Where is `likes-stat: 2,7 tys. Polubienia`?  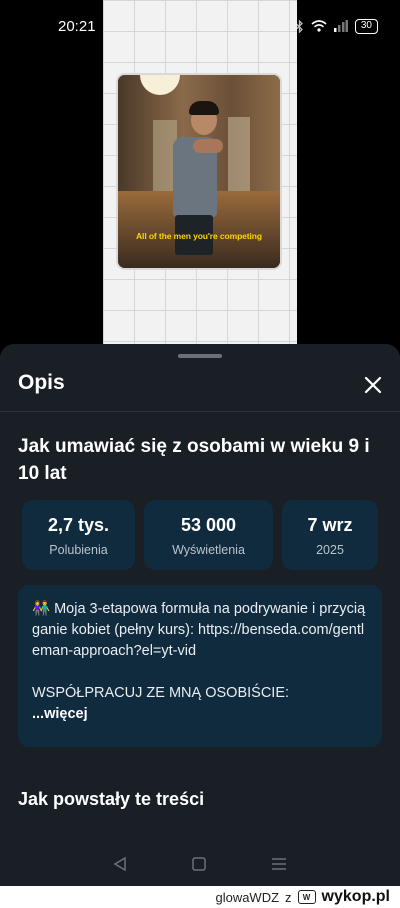 likes-stat: 2,7 tys. Polubienia is located at coordinates (78, 535).